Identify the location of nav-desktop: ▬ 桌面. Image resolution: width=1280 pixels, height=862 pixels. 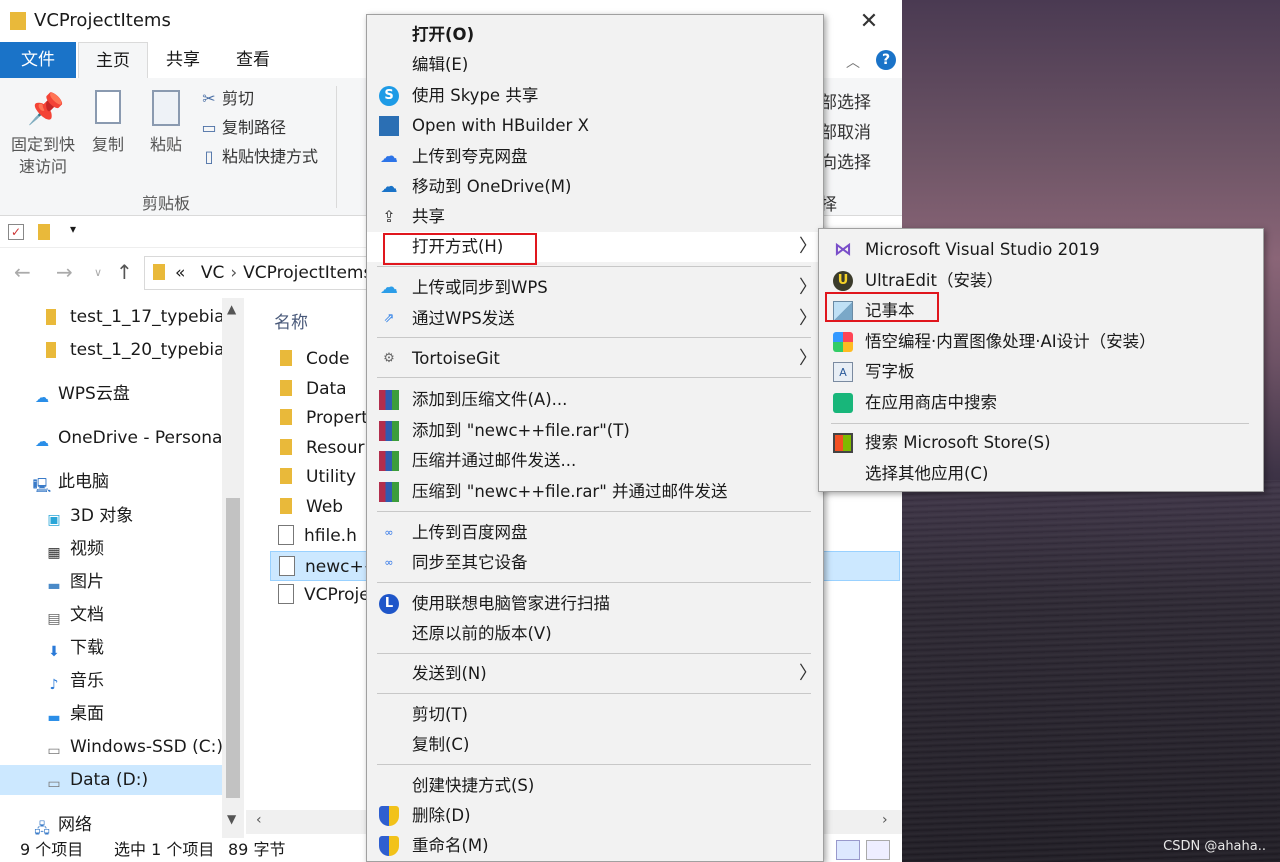
(74, 714).